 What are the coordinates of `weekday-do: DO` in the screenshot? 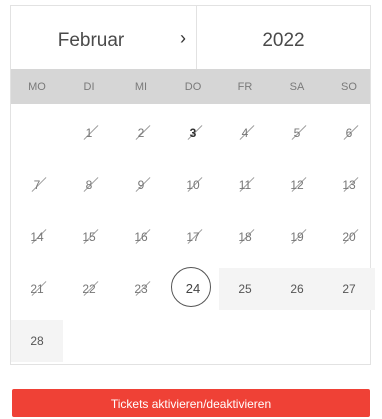 It's located at (193, 87).